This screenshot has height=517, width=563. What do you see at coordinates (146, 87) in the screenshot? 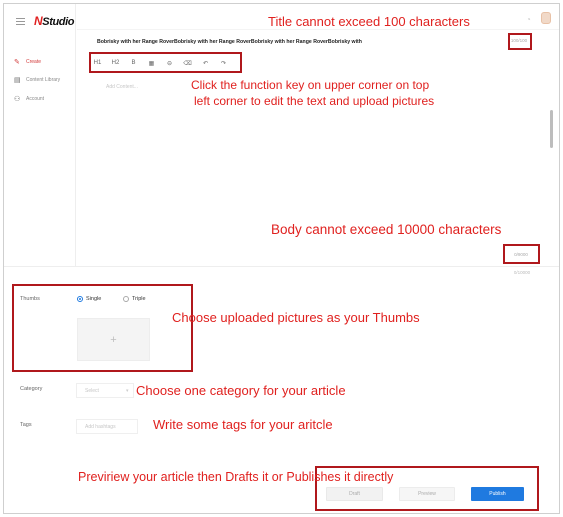
I see `body-content-input` at bounding box center [146, 87].